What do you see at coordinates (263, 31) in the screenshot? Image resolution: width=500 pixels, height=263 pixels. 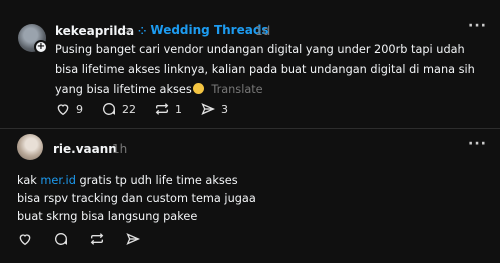 I see `post-time: 1d` at bounding box center [263, 31].